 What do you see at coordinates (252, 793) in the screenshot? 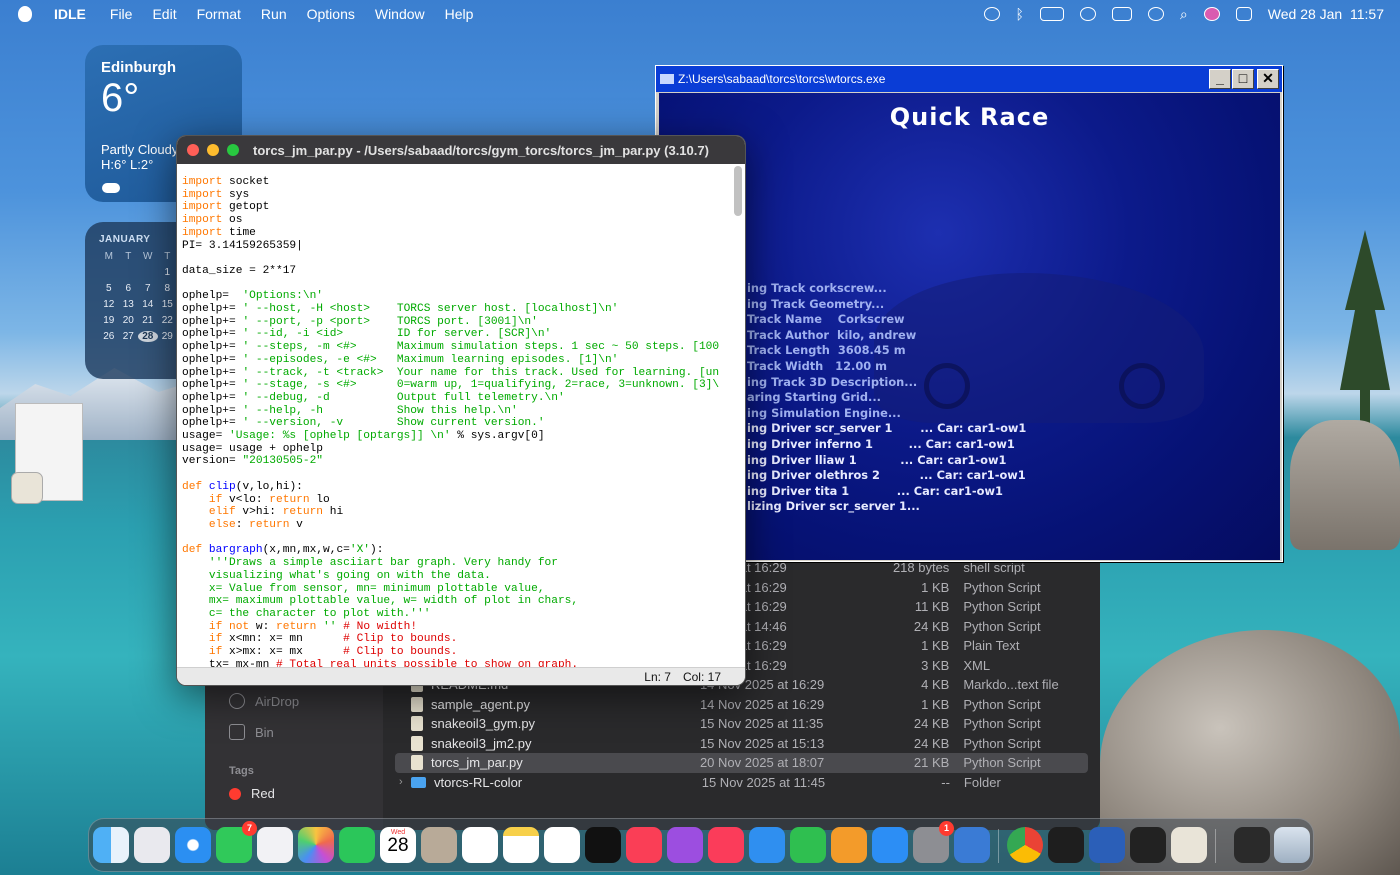
I see `sidebar-item-tag-red: Red` at bounding box center [252, 793].